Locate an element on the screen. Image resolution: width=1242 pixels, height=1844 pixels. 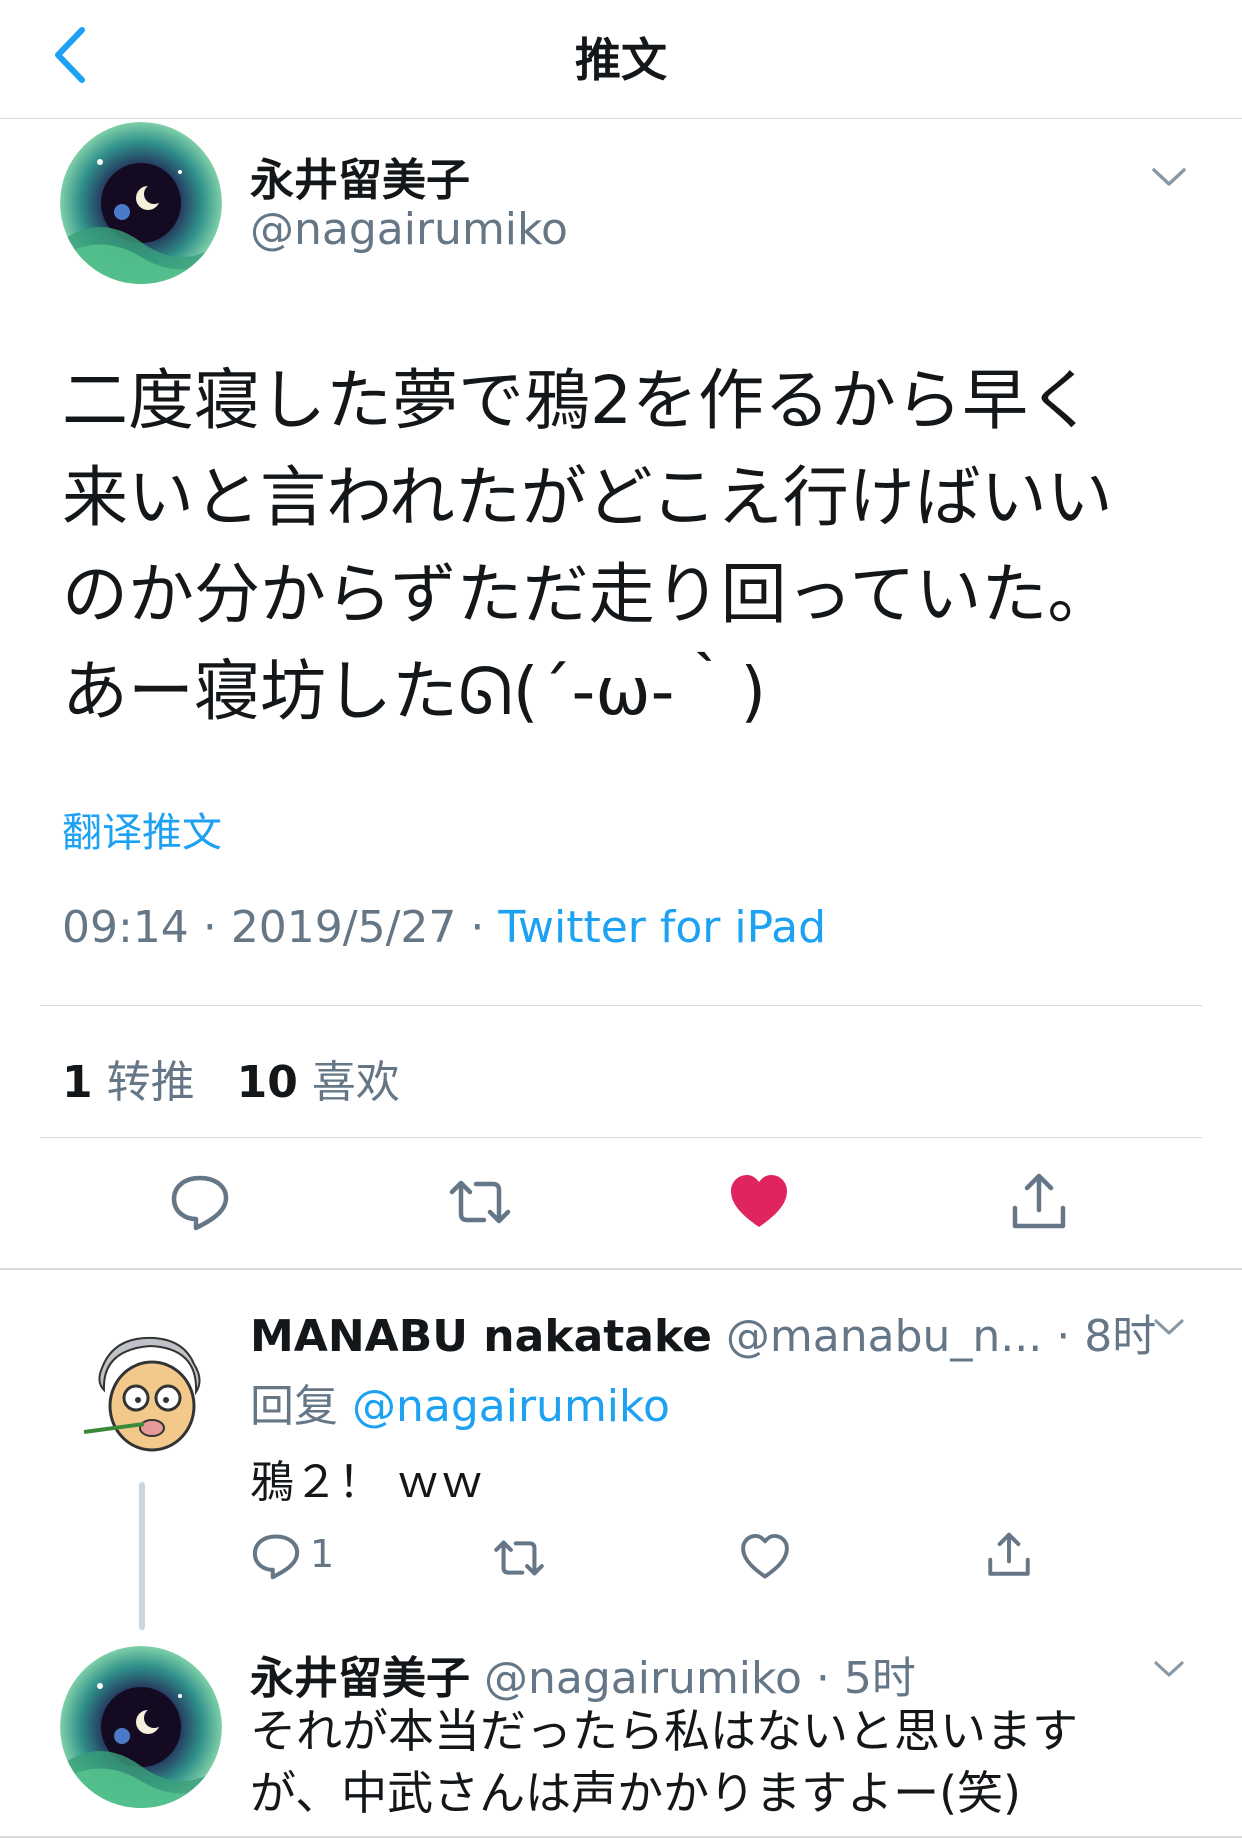
tweet-meta: 09:14 · 2019/5/27 · Twitter for iPad is located at coordinates (444, 927).